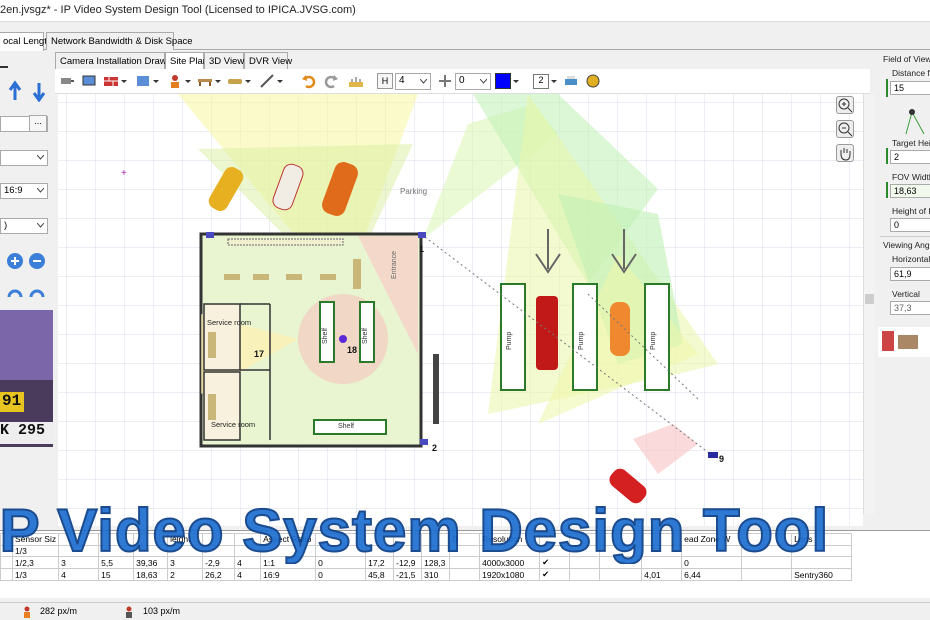  Describe the element at coordinates (722, 459) in the screenshot. I see `label-camera-9: 9` at that location.